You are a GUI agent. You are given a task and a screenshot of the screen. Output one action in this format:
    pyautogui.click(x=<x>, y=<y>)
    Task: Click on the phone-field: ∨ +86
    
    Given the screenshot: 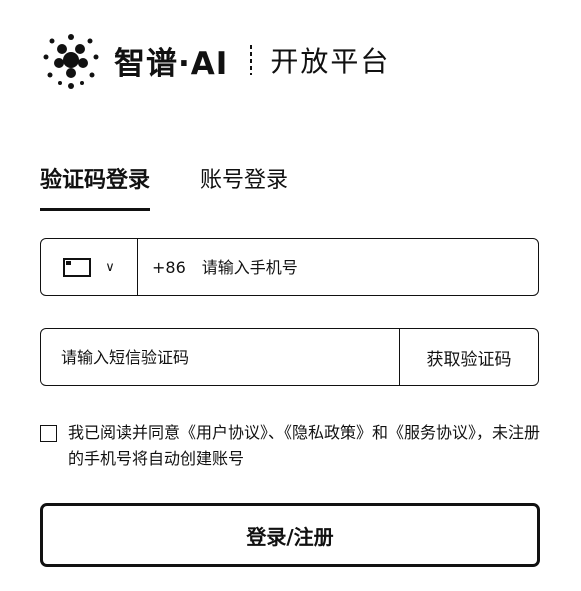 What is the action you would take?
    pyautogui.click(x=289, y=267)
    